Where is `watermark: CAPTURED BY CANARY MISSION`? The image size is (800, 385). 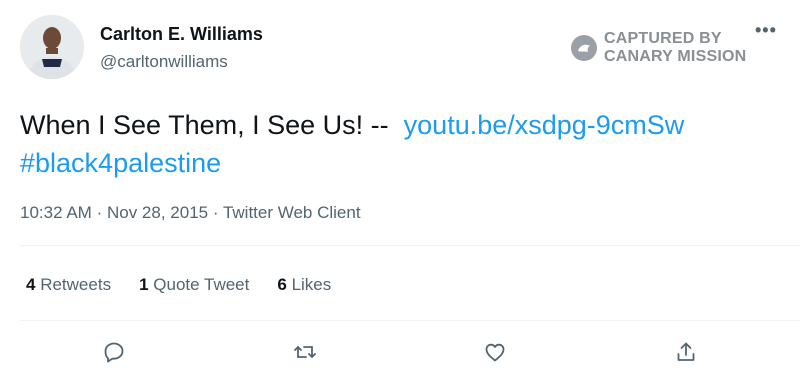 watermark: CAPTURED BY CANARY MISSION is located at coordinates (658, 48).